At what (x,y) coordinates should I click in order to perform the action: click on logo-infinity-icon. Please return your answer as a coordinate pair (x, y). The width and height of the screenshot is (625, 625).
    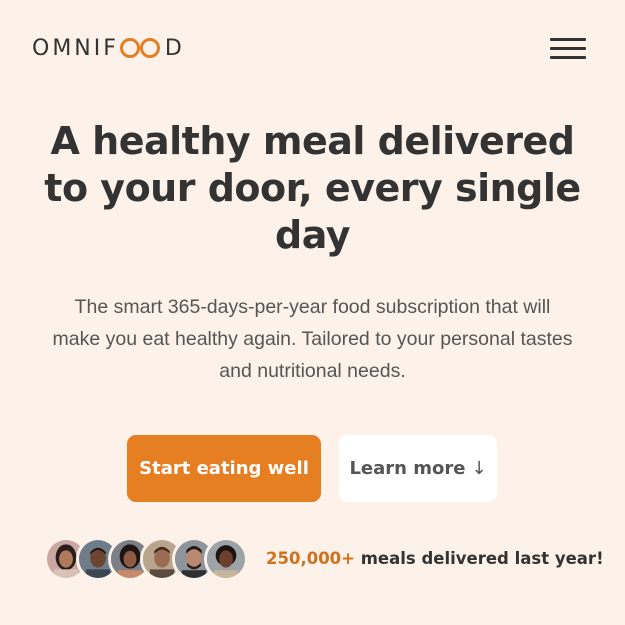
    Looking at the image, I should click on (141, 48).